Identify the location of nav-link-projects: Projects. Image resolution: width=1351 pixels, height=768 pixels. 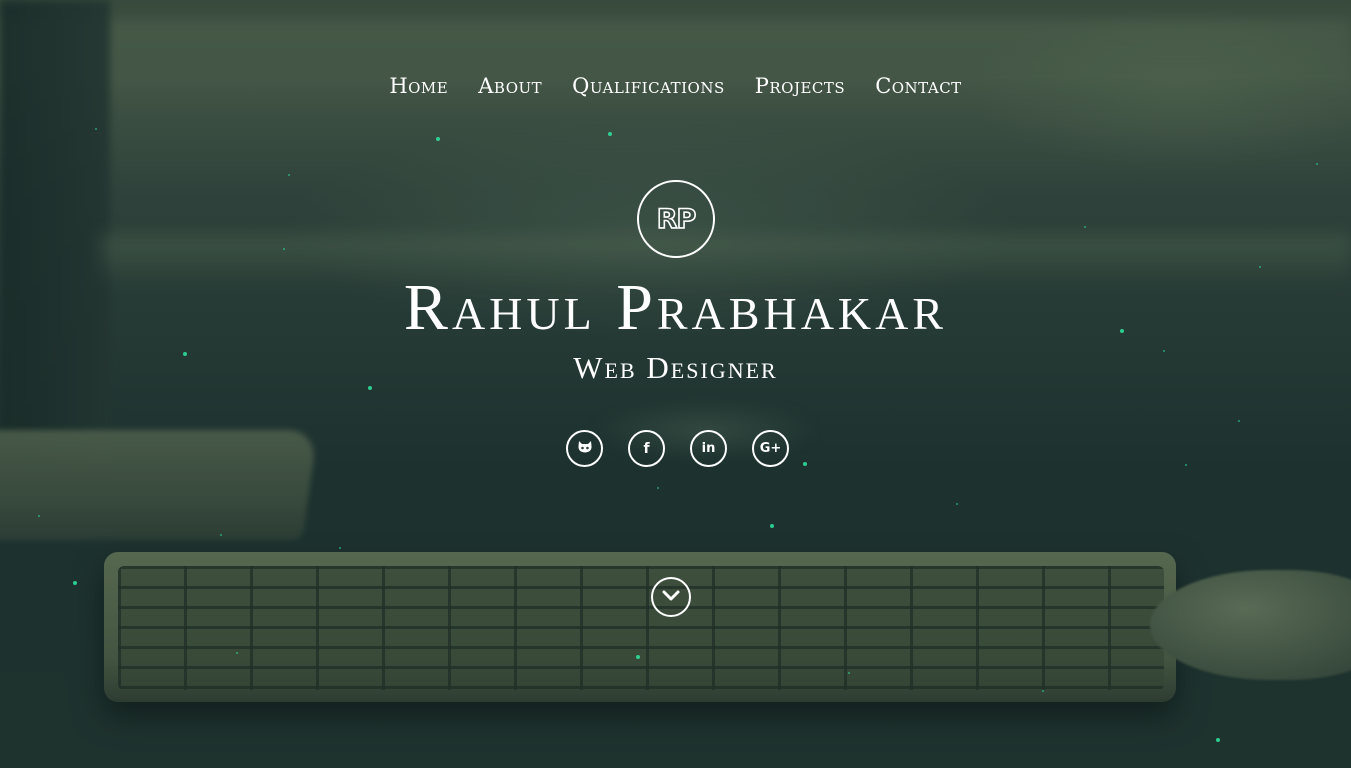
(800, 86).